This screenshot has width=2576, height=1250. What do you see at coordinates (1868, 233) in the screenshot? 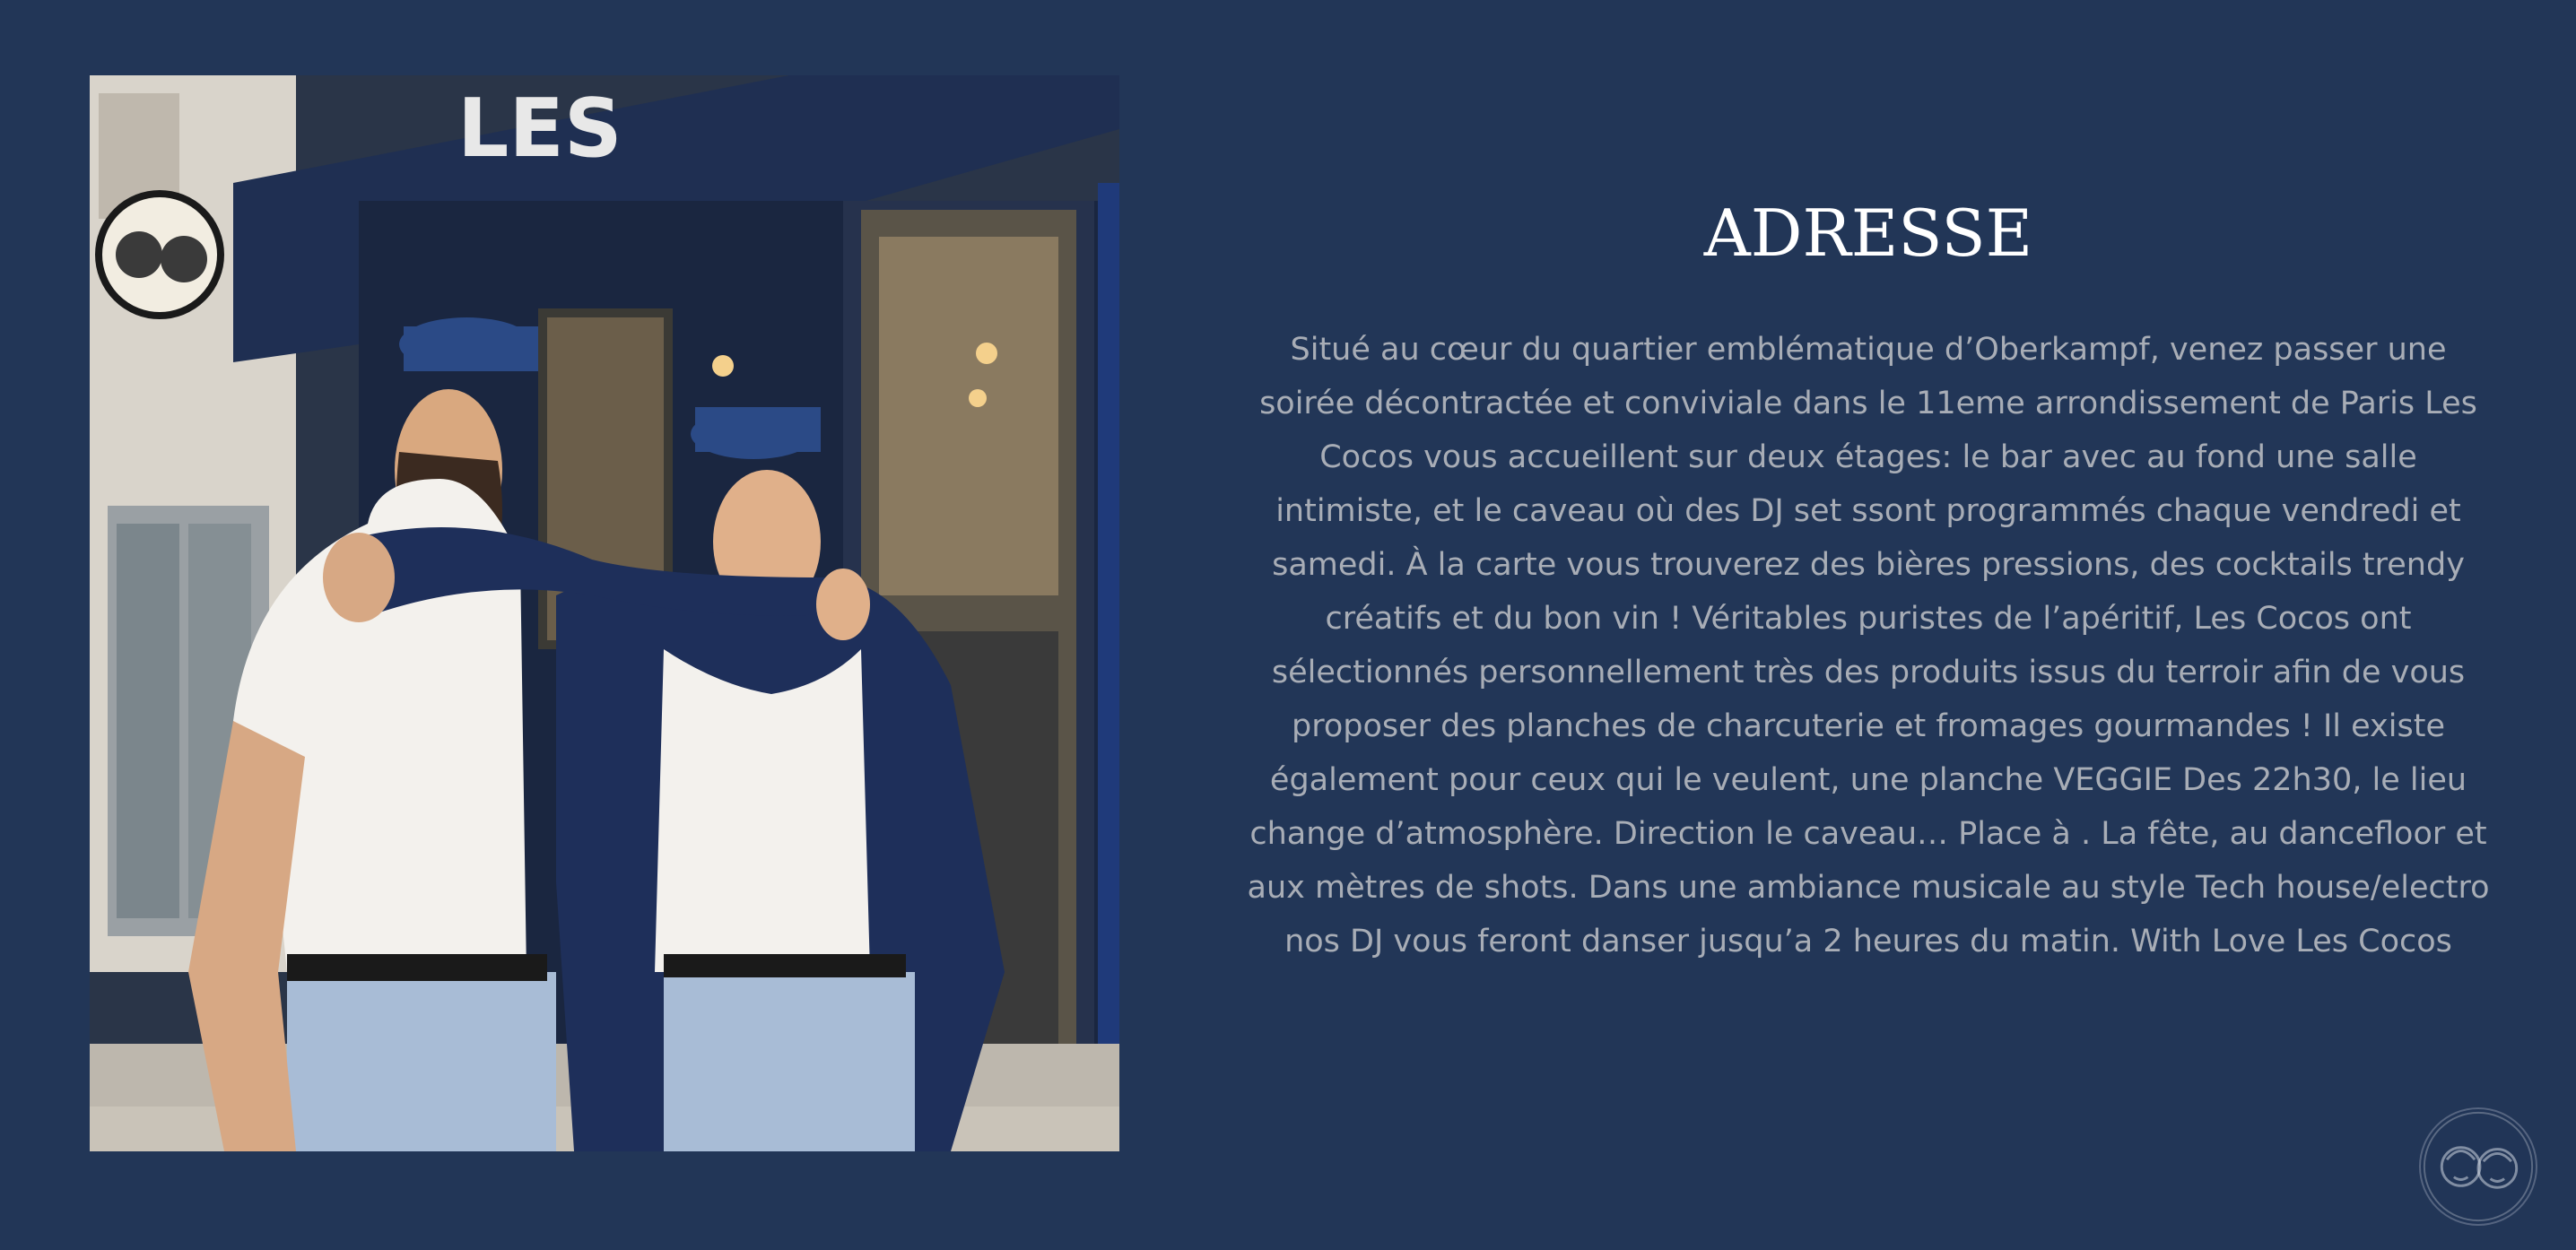
I see `section-title: ADRESSE` at bounding box center [1868, 233].